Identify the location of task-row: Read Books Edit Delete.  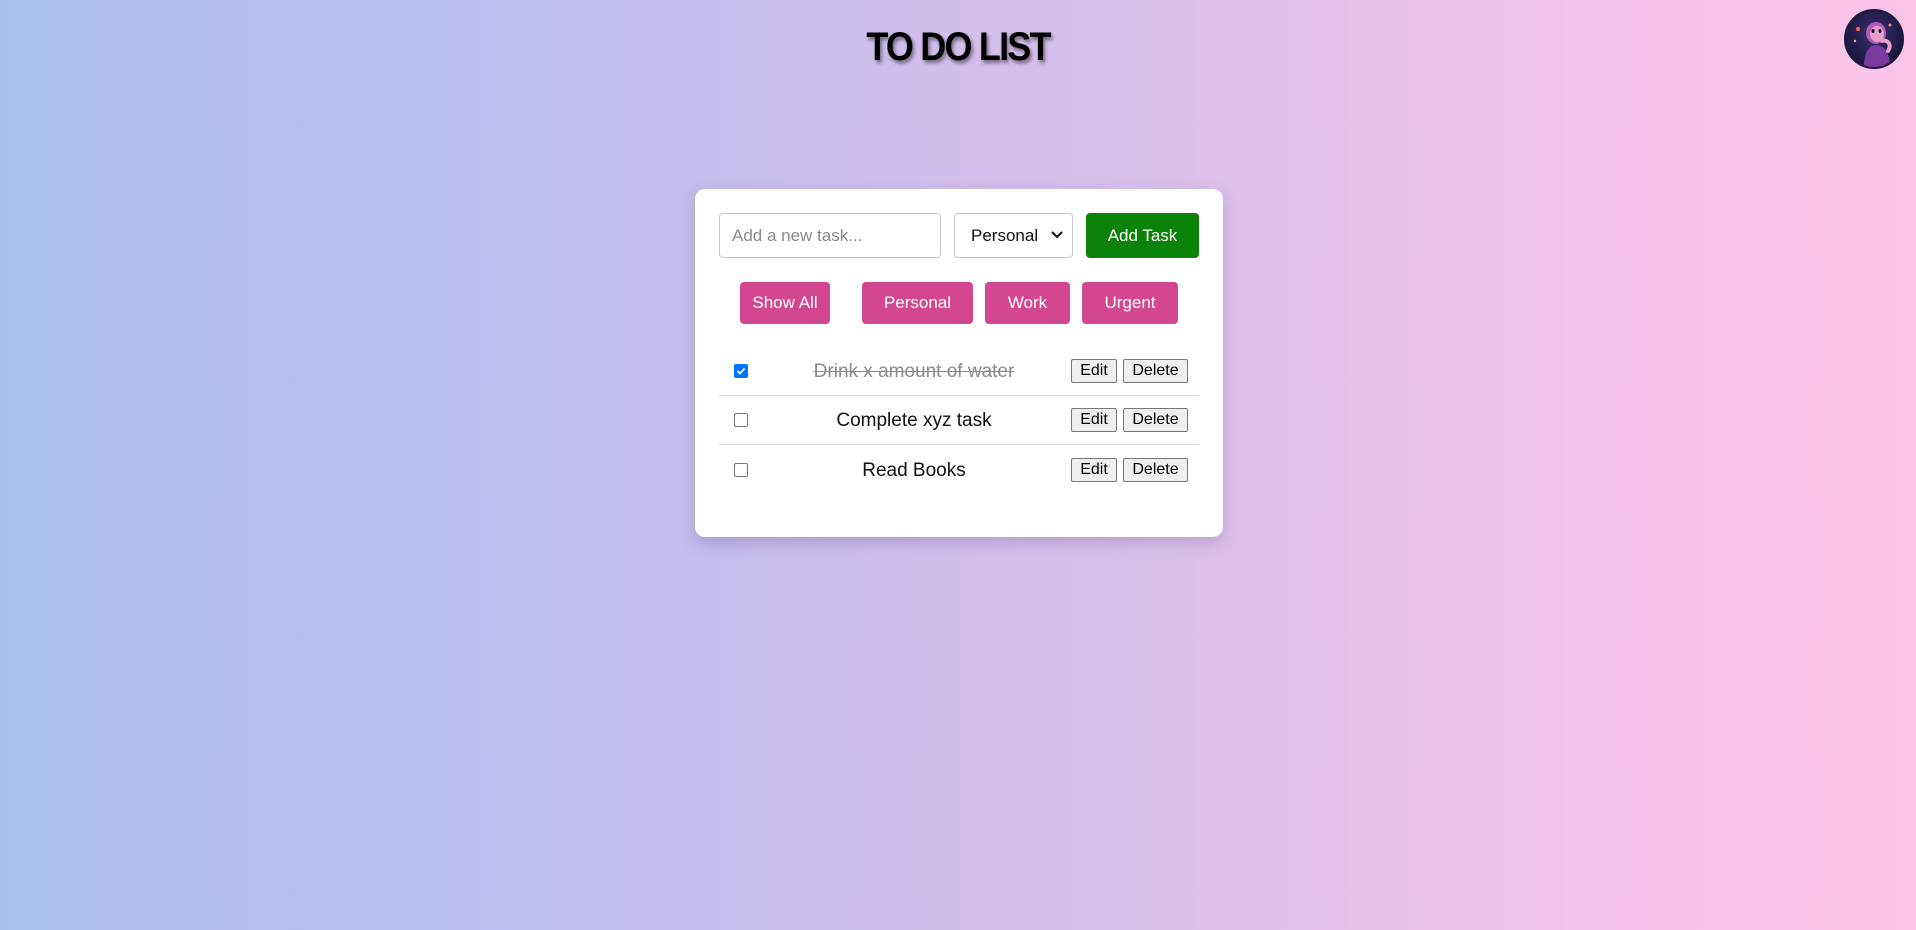
(959, 470).